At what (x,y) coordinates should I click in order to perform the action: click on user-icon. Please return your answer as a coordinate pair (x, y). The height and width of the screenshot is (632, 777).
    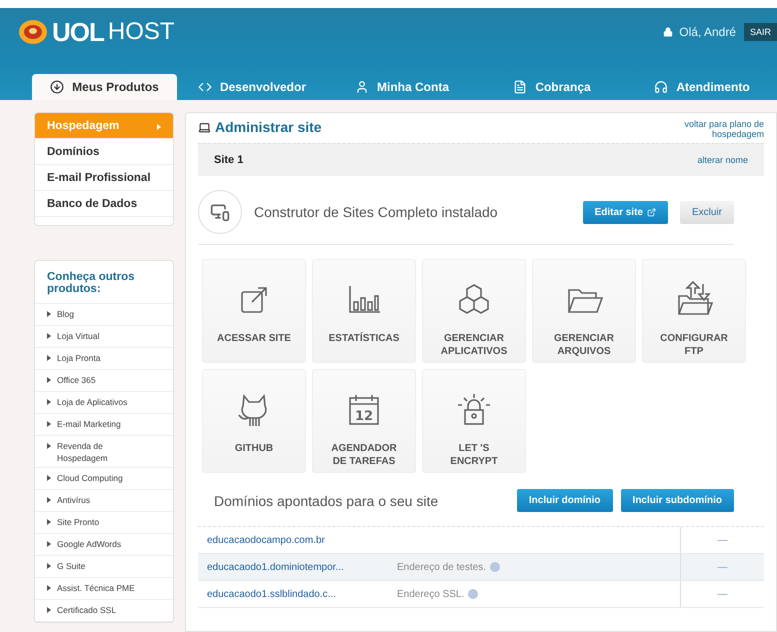
    Looking at the image, I should click on (362, 87).